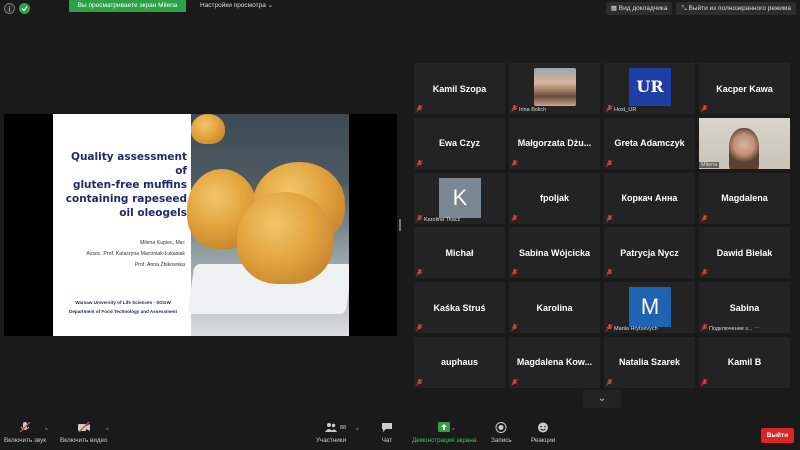 Image resolution: width=800 pixels, height=450 pixels. Describe the element at coordinates (159, 265) in the screenshot. I see `slide-author: Prof. Anna Żbikowska` at that location.